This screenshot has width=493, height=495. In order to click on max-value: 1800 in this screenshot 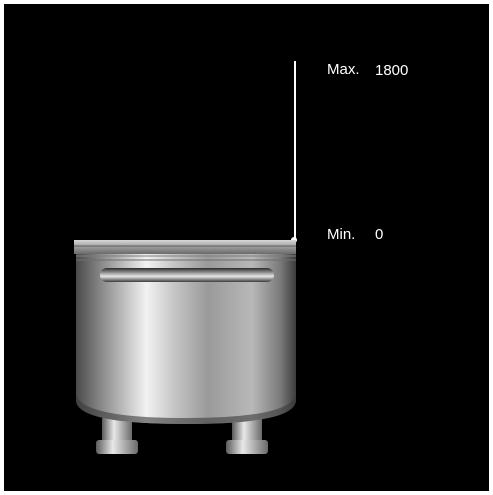, I will do `click(392, 70)`.